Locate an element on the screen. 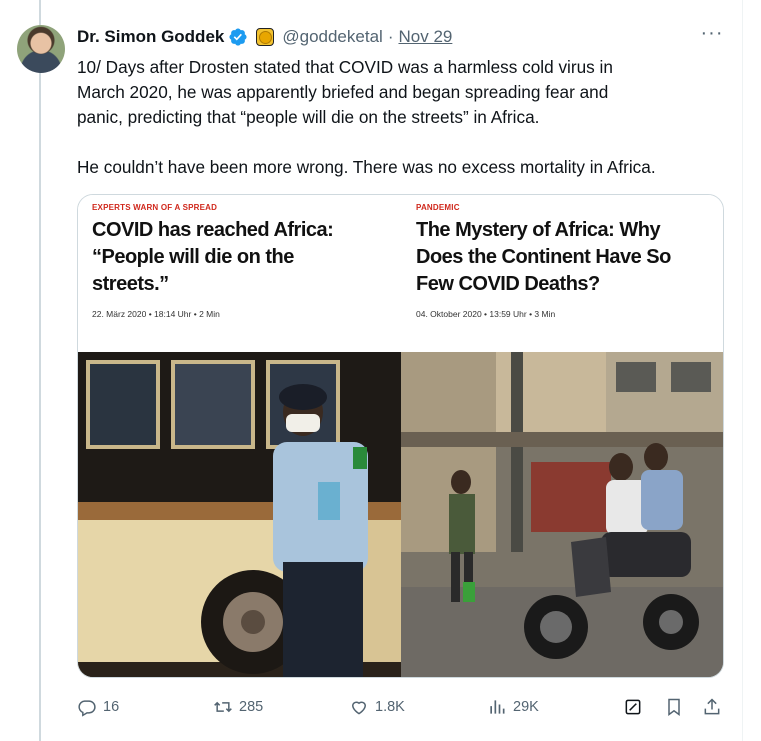 The height and width of the screenshot is (741, 761). tweet-header: Dr. Simon Goddek @goddeketal · Nov 29 is located at coordinates (264, 37).